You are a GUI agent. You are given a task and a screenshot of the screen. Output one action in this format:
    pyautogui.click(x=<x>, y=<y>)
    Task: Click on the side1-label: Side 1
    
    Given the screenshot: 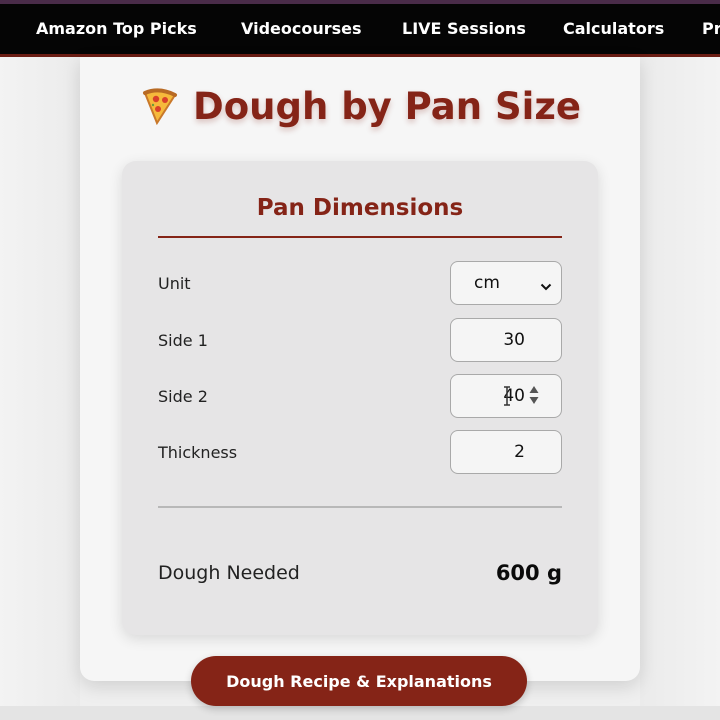 What is the action you would take?
    pyautogui.click(x=183, y=340)
    